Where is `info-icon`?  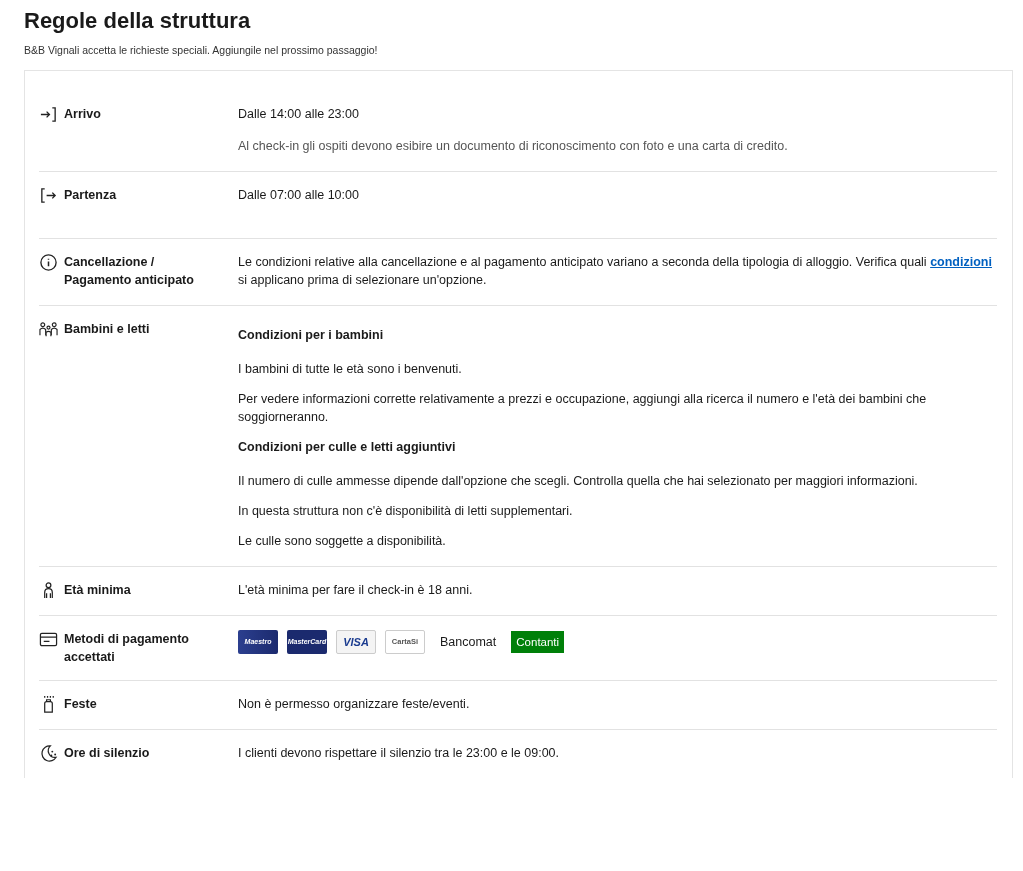 info-icon is located at coordinates (48, 262).